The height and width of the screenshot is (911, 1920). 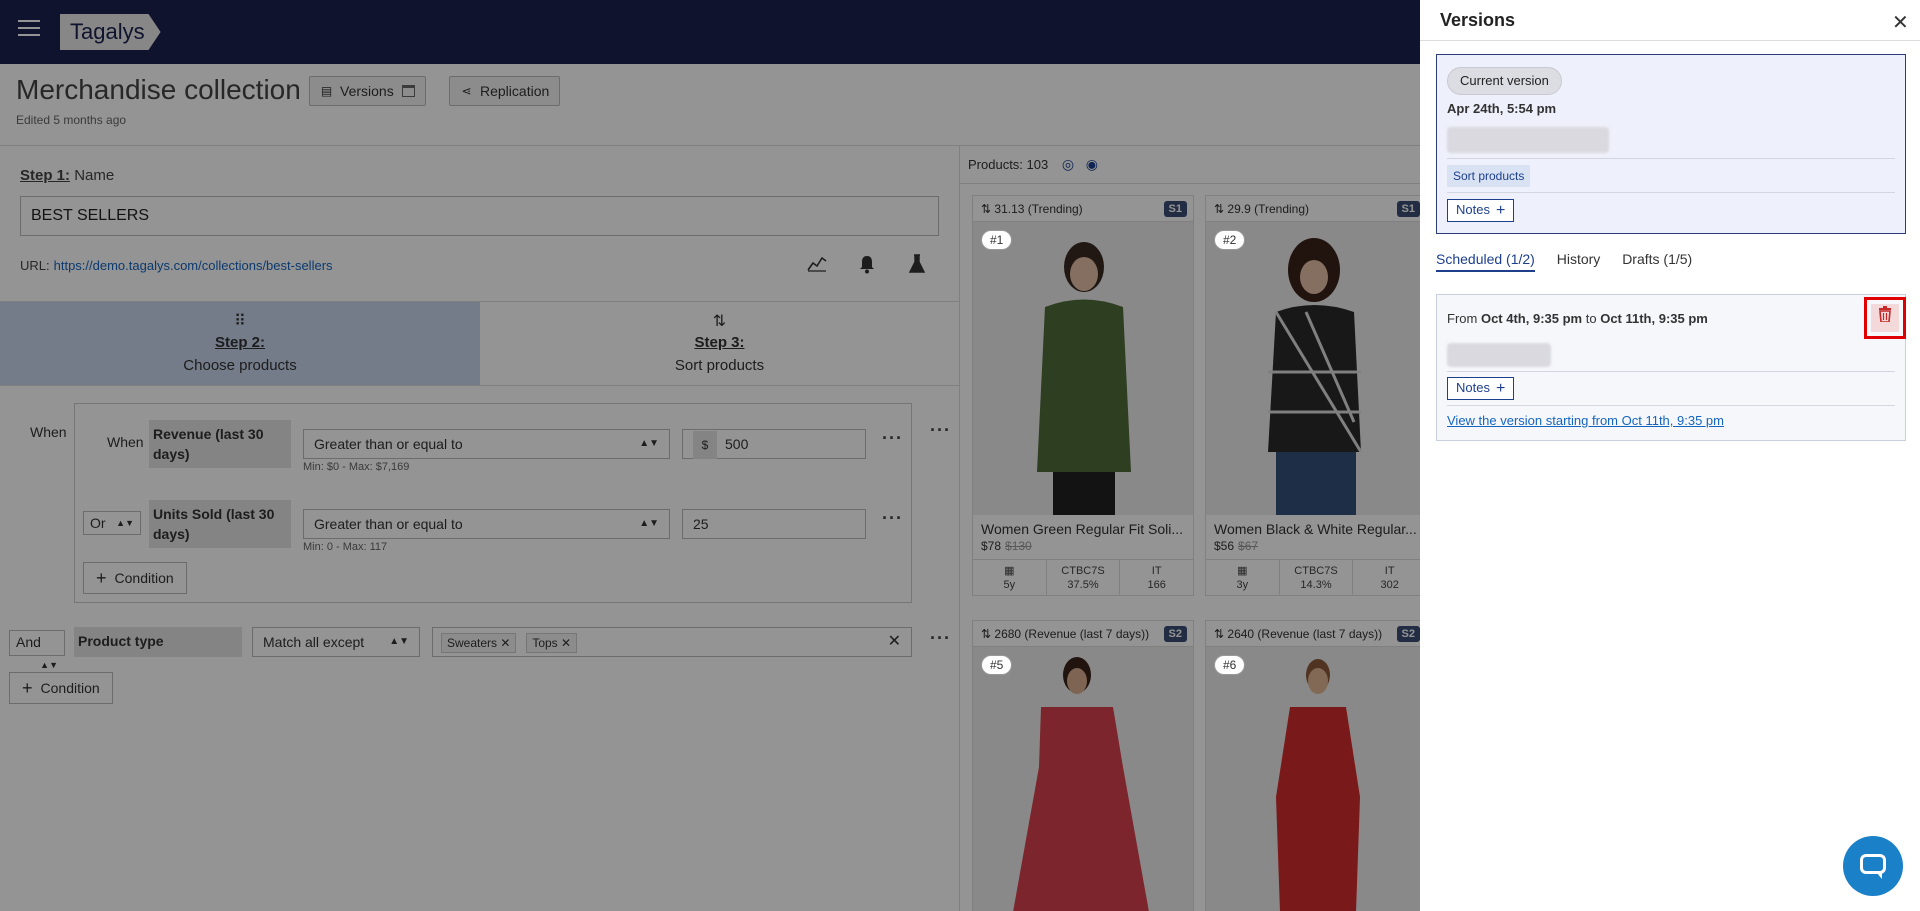 What do you see at coordinates (1900, 22) in the screenshot?
I see `close-icon: ✕` at bounding box center [1900, 22].